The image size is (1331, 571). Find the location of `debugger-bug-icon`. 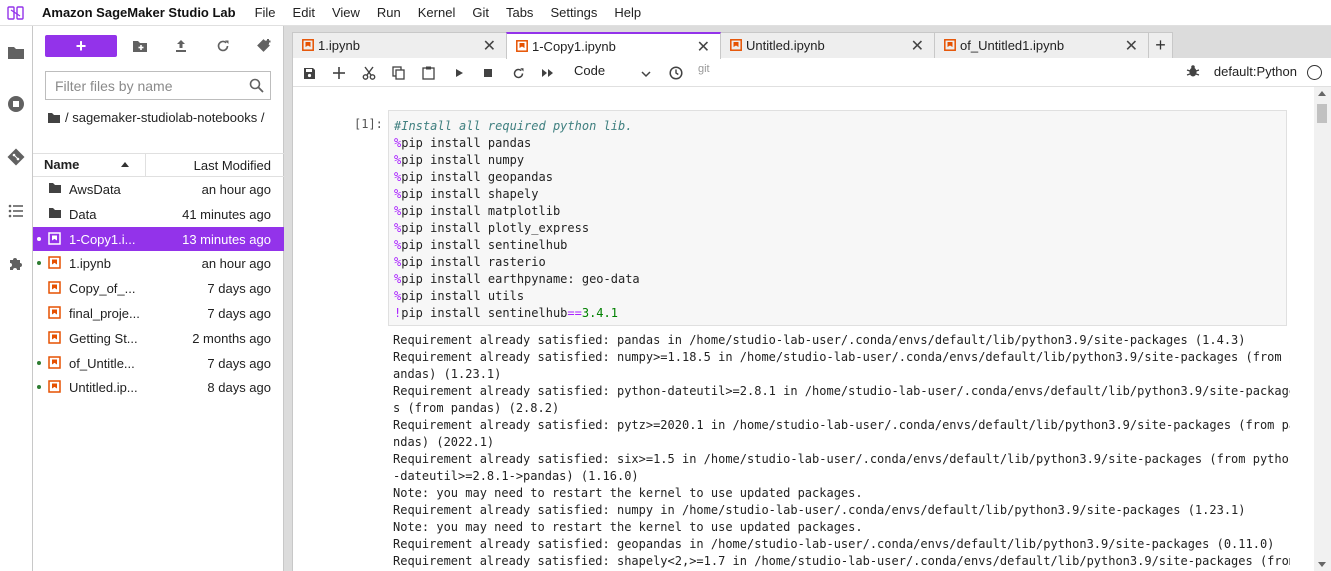

debugger-bug-icon is located at coordinates (1193, 72).